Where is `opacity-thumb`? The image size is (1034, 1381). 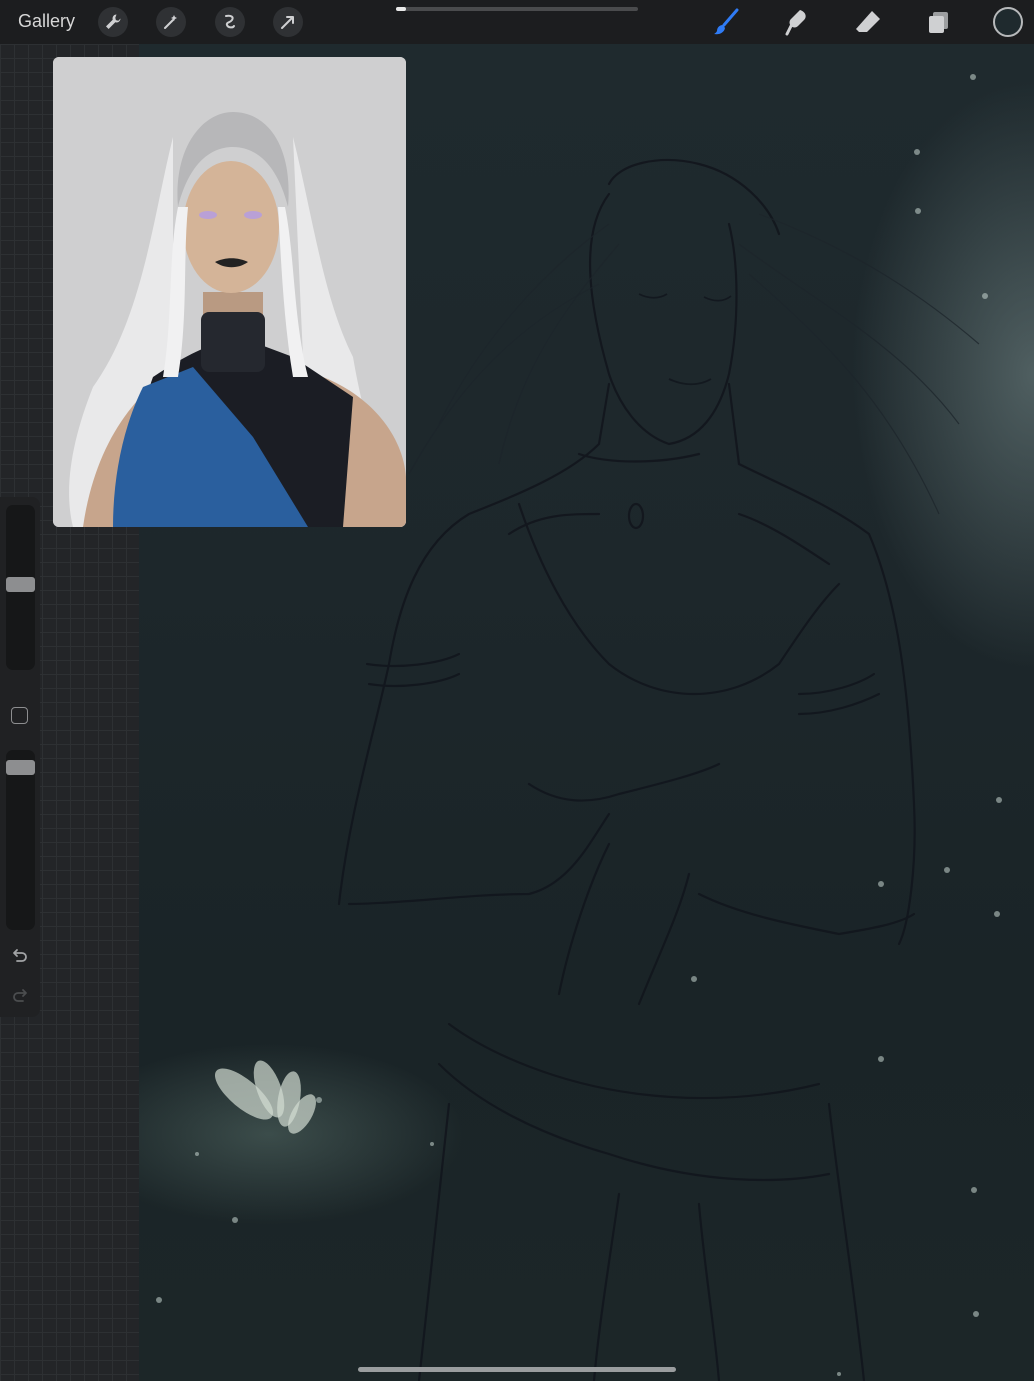 opacity-thumb is located at coordinates (20, 767).